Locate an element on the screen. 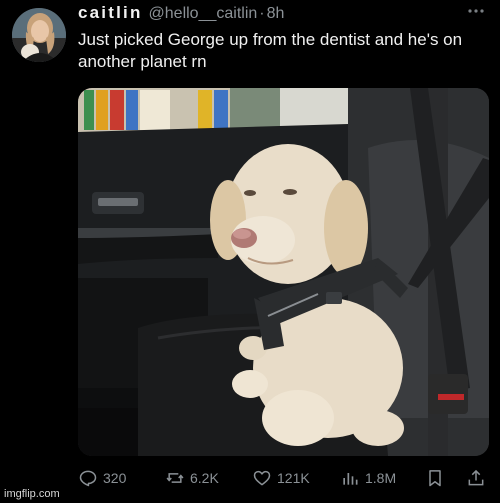 Image resolution: width=500 pixels, height=503 pixels. more-icon is located at coordinates (476, 11).